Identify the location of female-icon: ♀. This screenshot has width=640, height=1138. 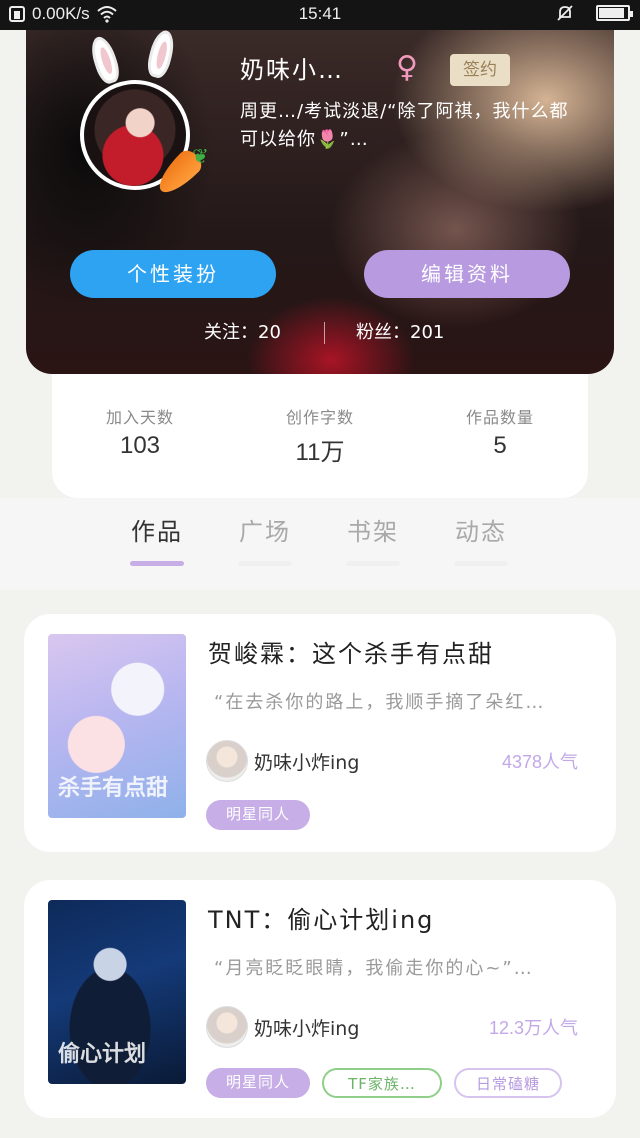
(407, 67).